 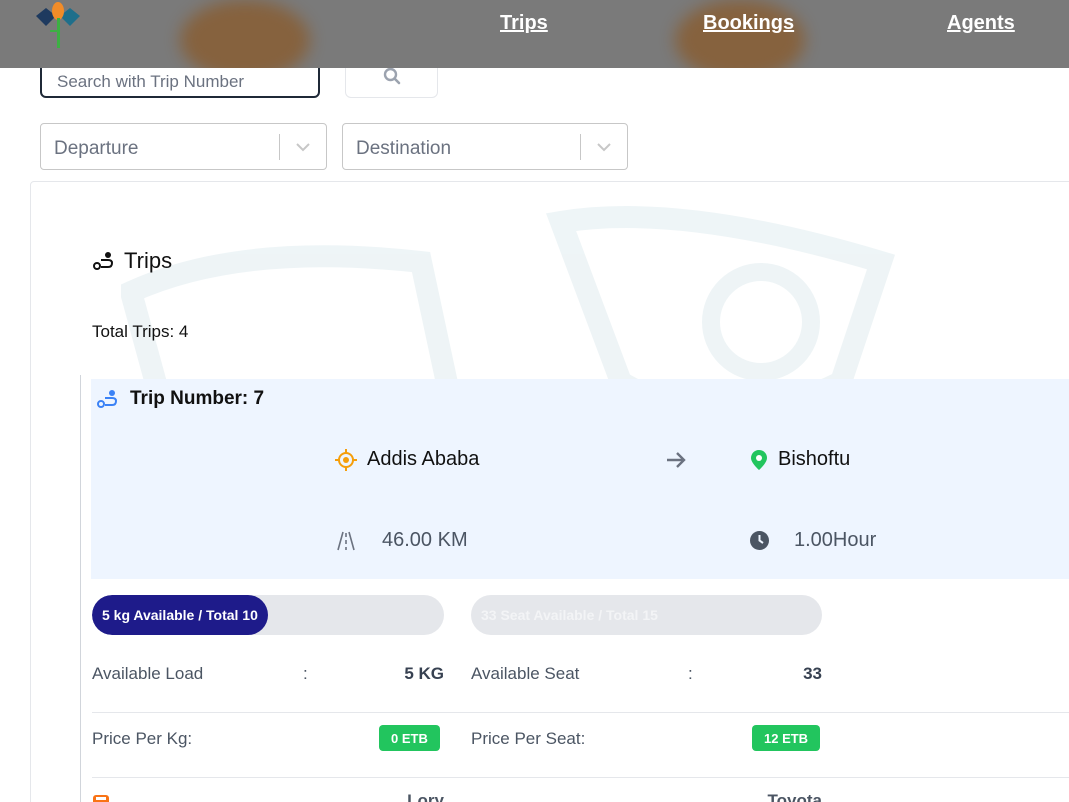 What do you see at coordinates (981, 23) in the screenshot?
I see `nav-link-agents: Agents` at bounding box center [981, 23].